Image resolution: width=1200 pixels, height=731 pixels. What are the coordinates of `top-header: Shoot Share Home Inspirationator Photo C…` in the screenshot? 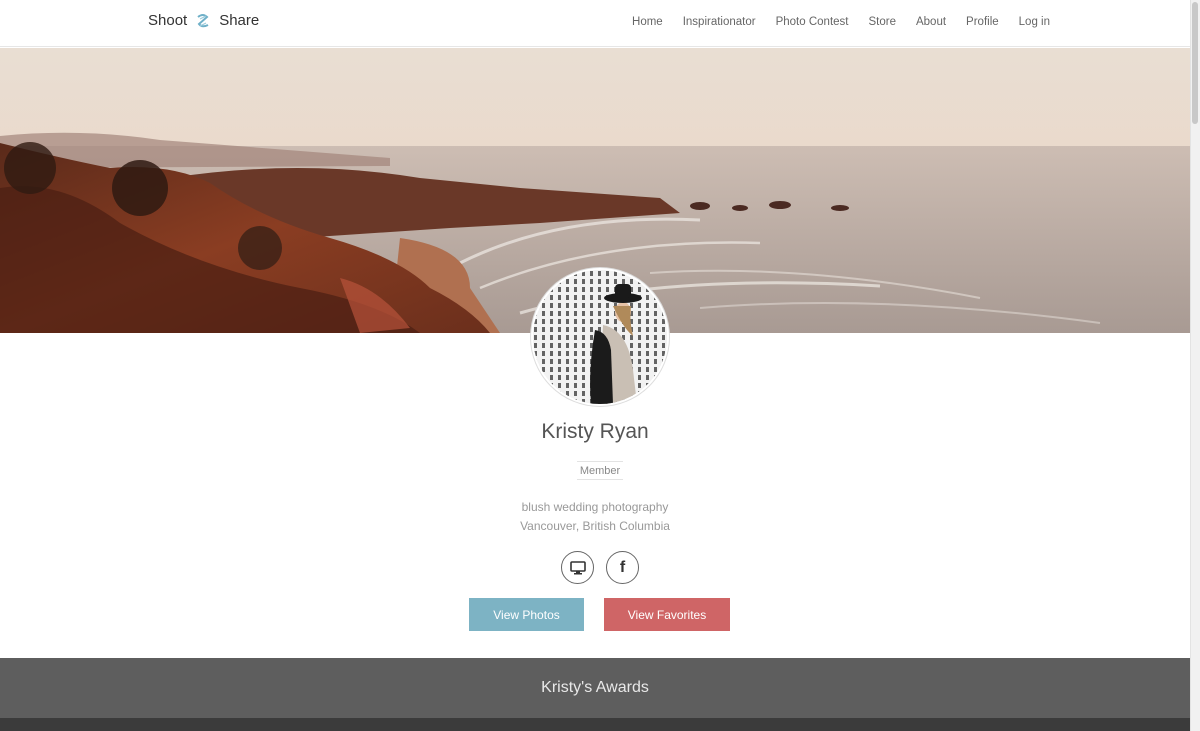 It's located at (595, 23).